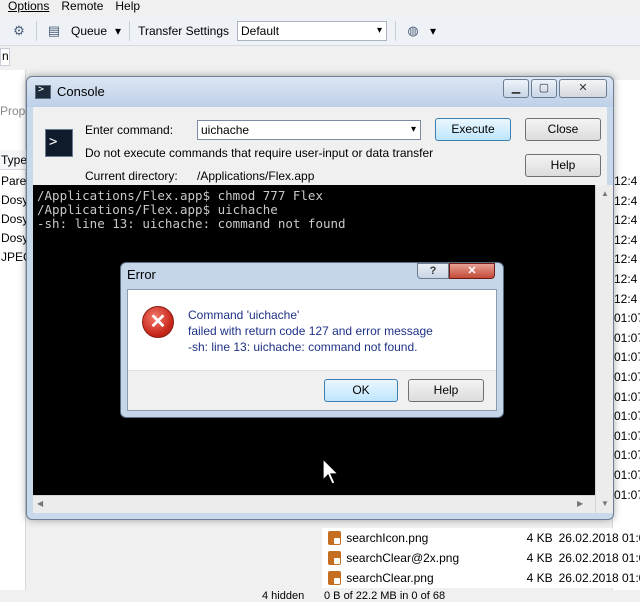 This screenshot has height=602, width=640. I want to click on status-bar: 4 hidden 0 B of 22.2 MB in 0 of 68, so click(320, 596).